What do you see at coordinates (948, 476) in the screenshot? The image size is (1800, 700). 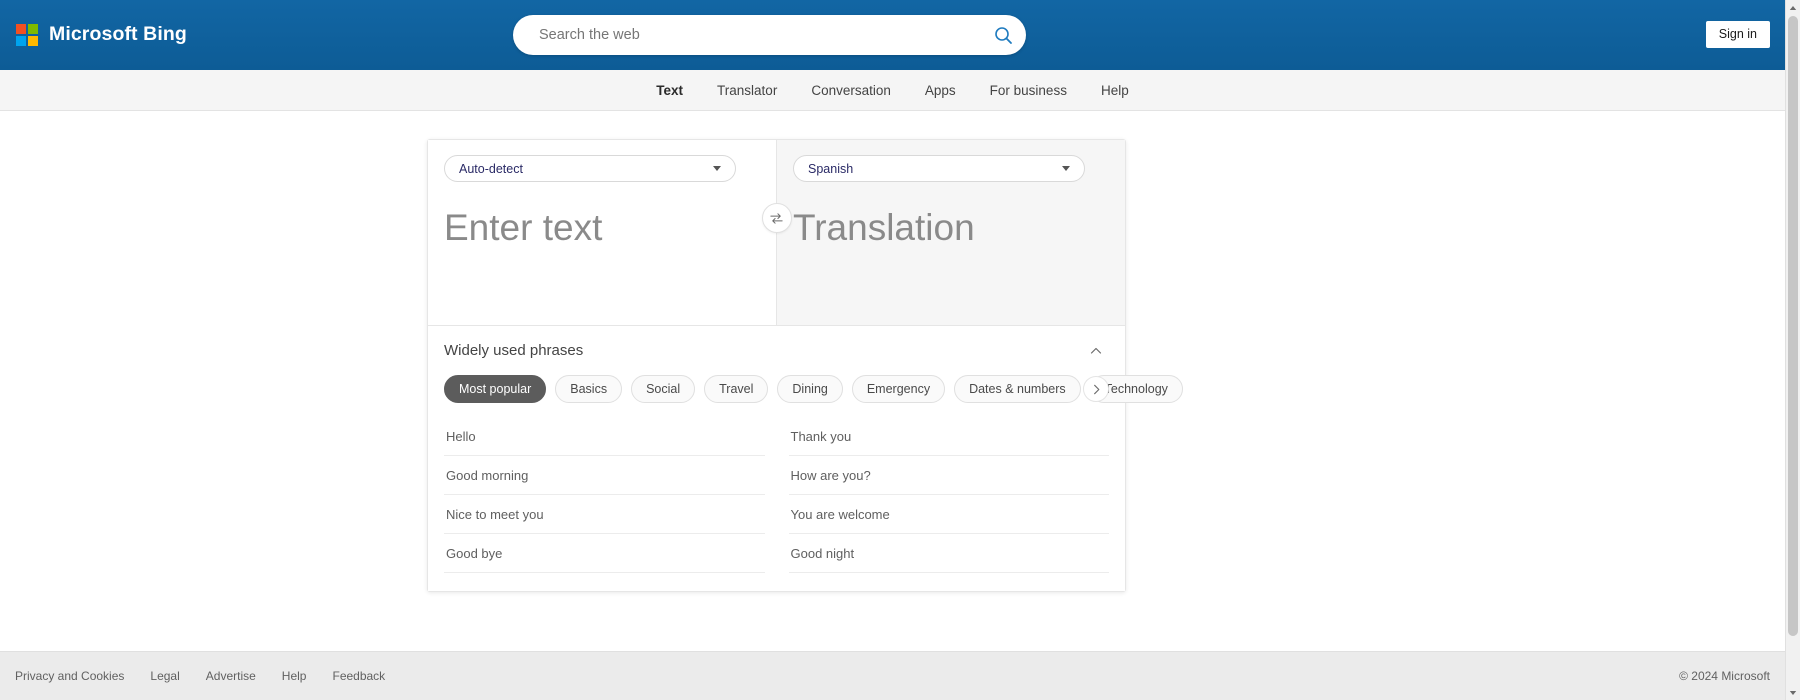 I see `list-item: How are you?` at bounding box center [948, 476].